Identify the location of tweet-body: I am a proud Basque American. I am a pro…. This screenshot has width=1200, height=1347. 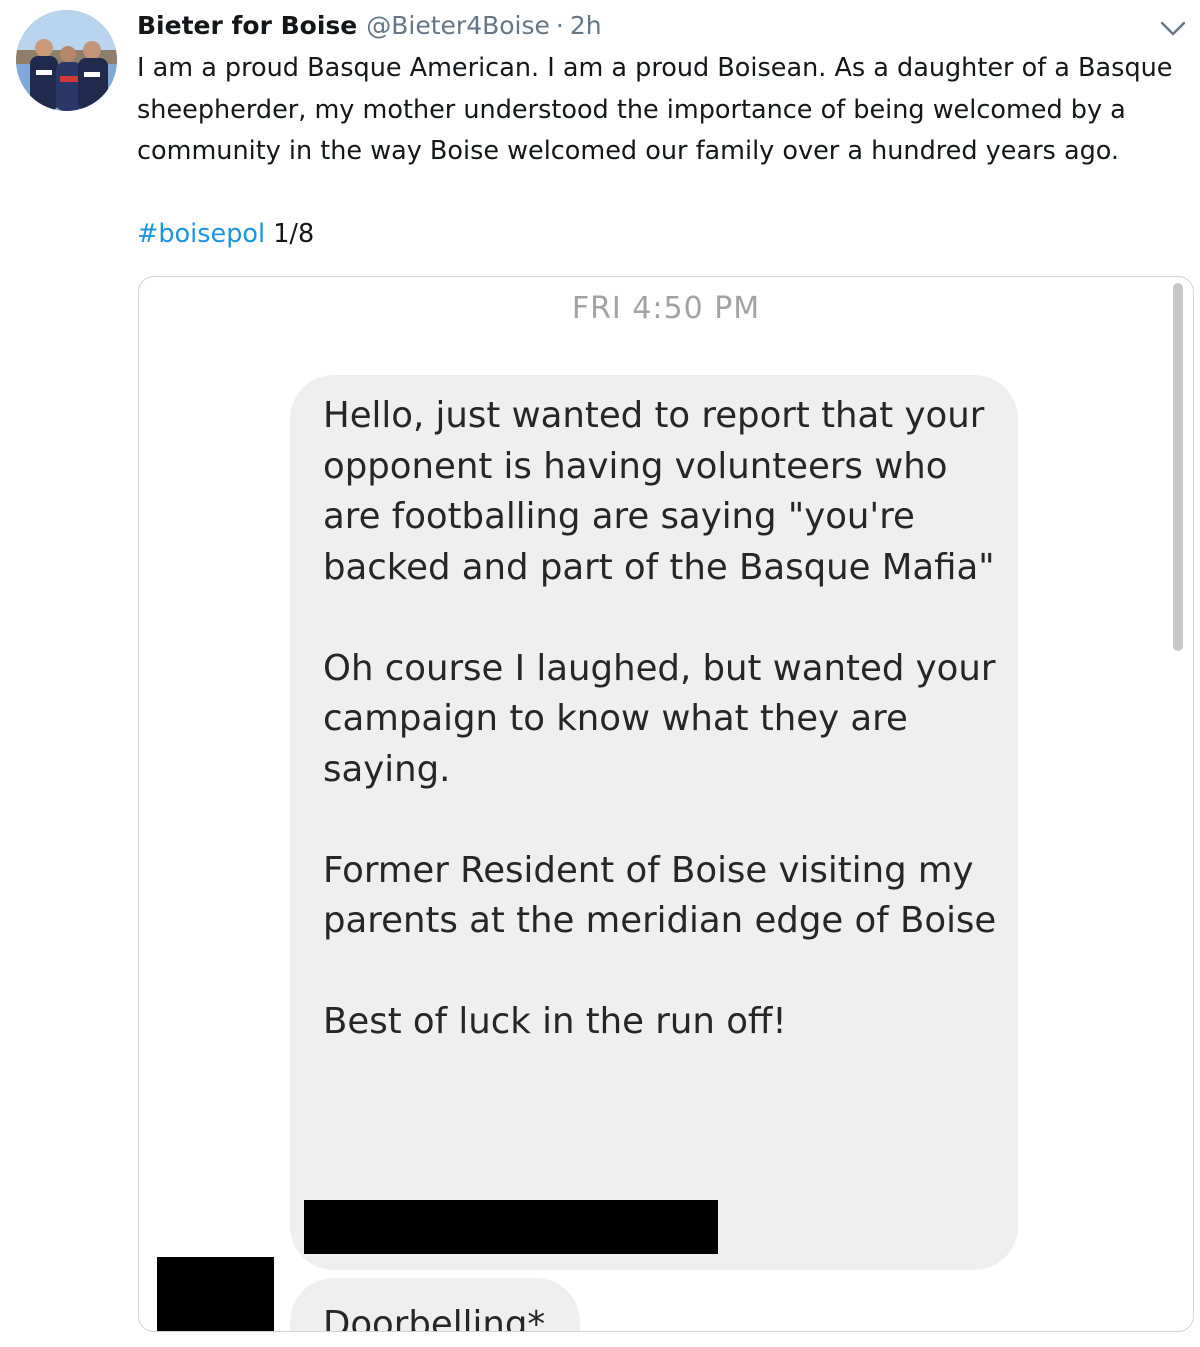
(655, 109).